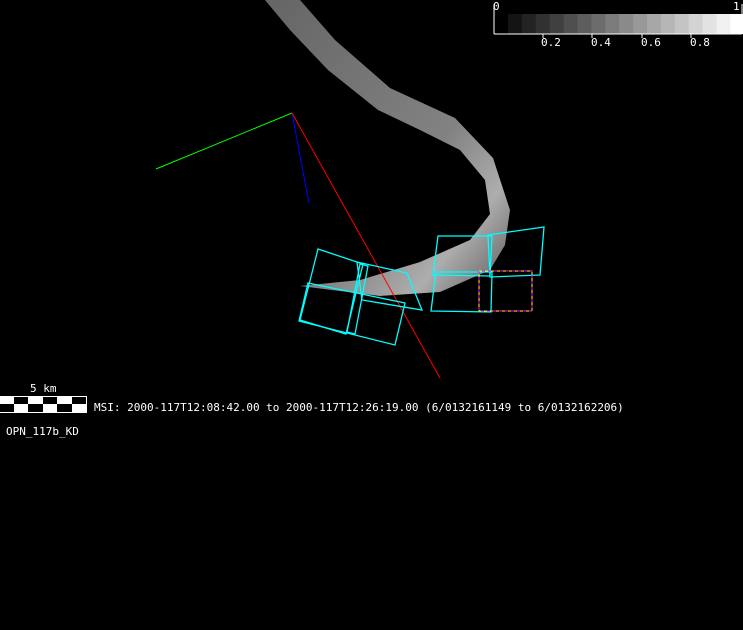 The image size is (743, 630). I want to click on colorbar-tick-label: 0.8, so click(700, 42).